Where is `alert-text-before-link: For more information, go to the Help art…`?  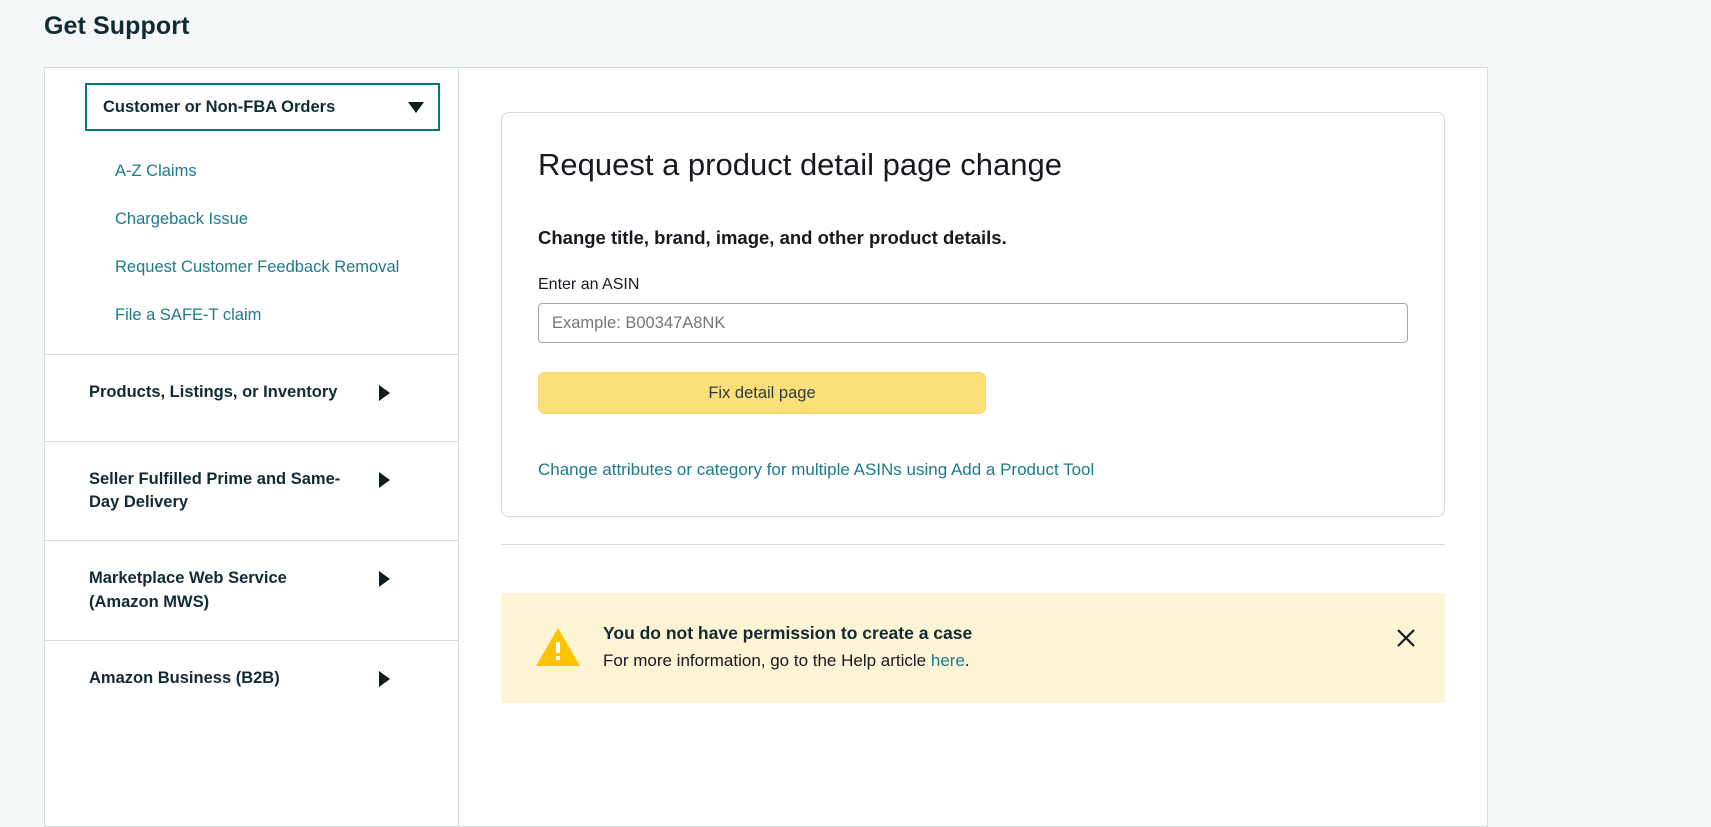 alert-text-before-link: For more information, go to the Help art… is located at coordinates (767, 661).